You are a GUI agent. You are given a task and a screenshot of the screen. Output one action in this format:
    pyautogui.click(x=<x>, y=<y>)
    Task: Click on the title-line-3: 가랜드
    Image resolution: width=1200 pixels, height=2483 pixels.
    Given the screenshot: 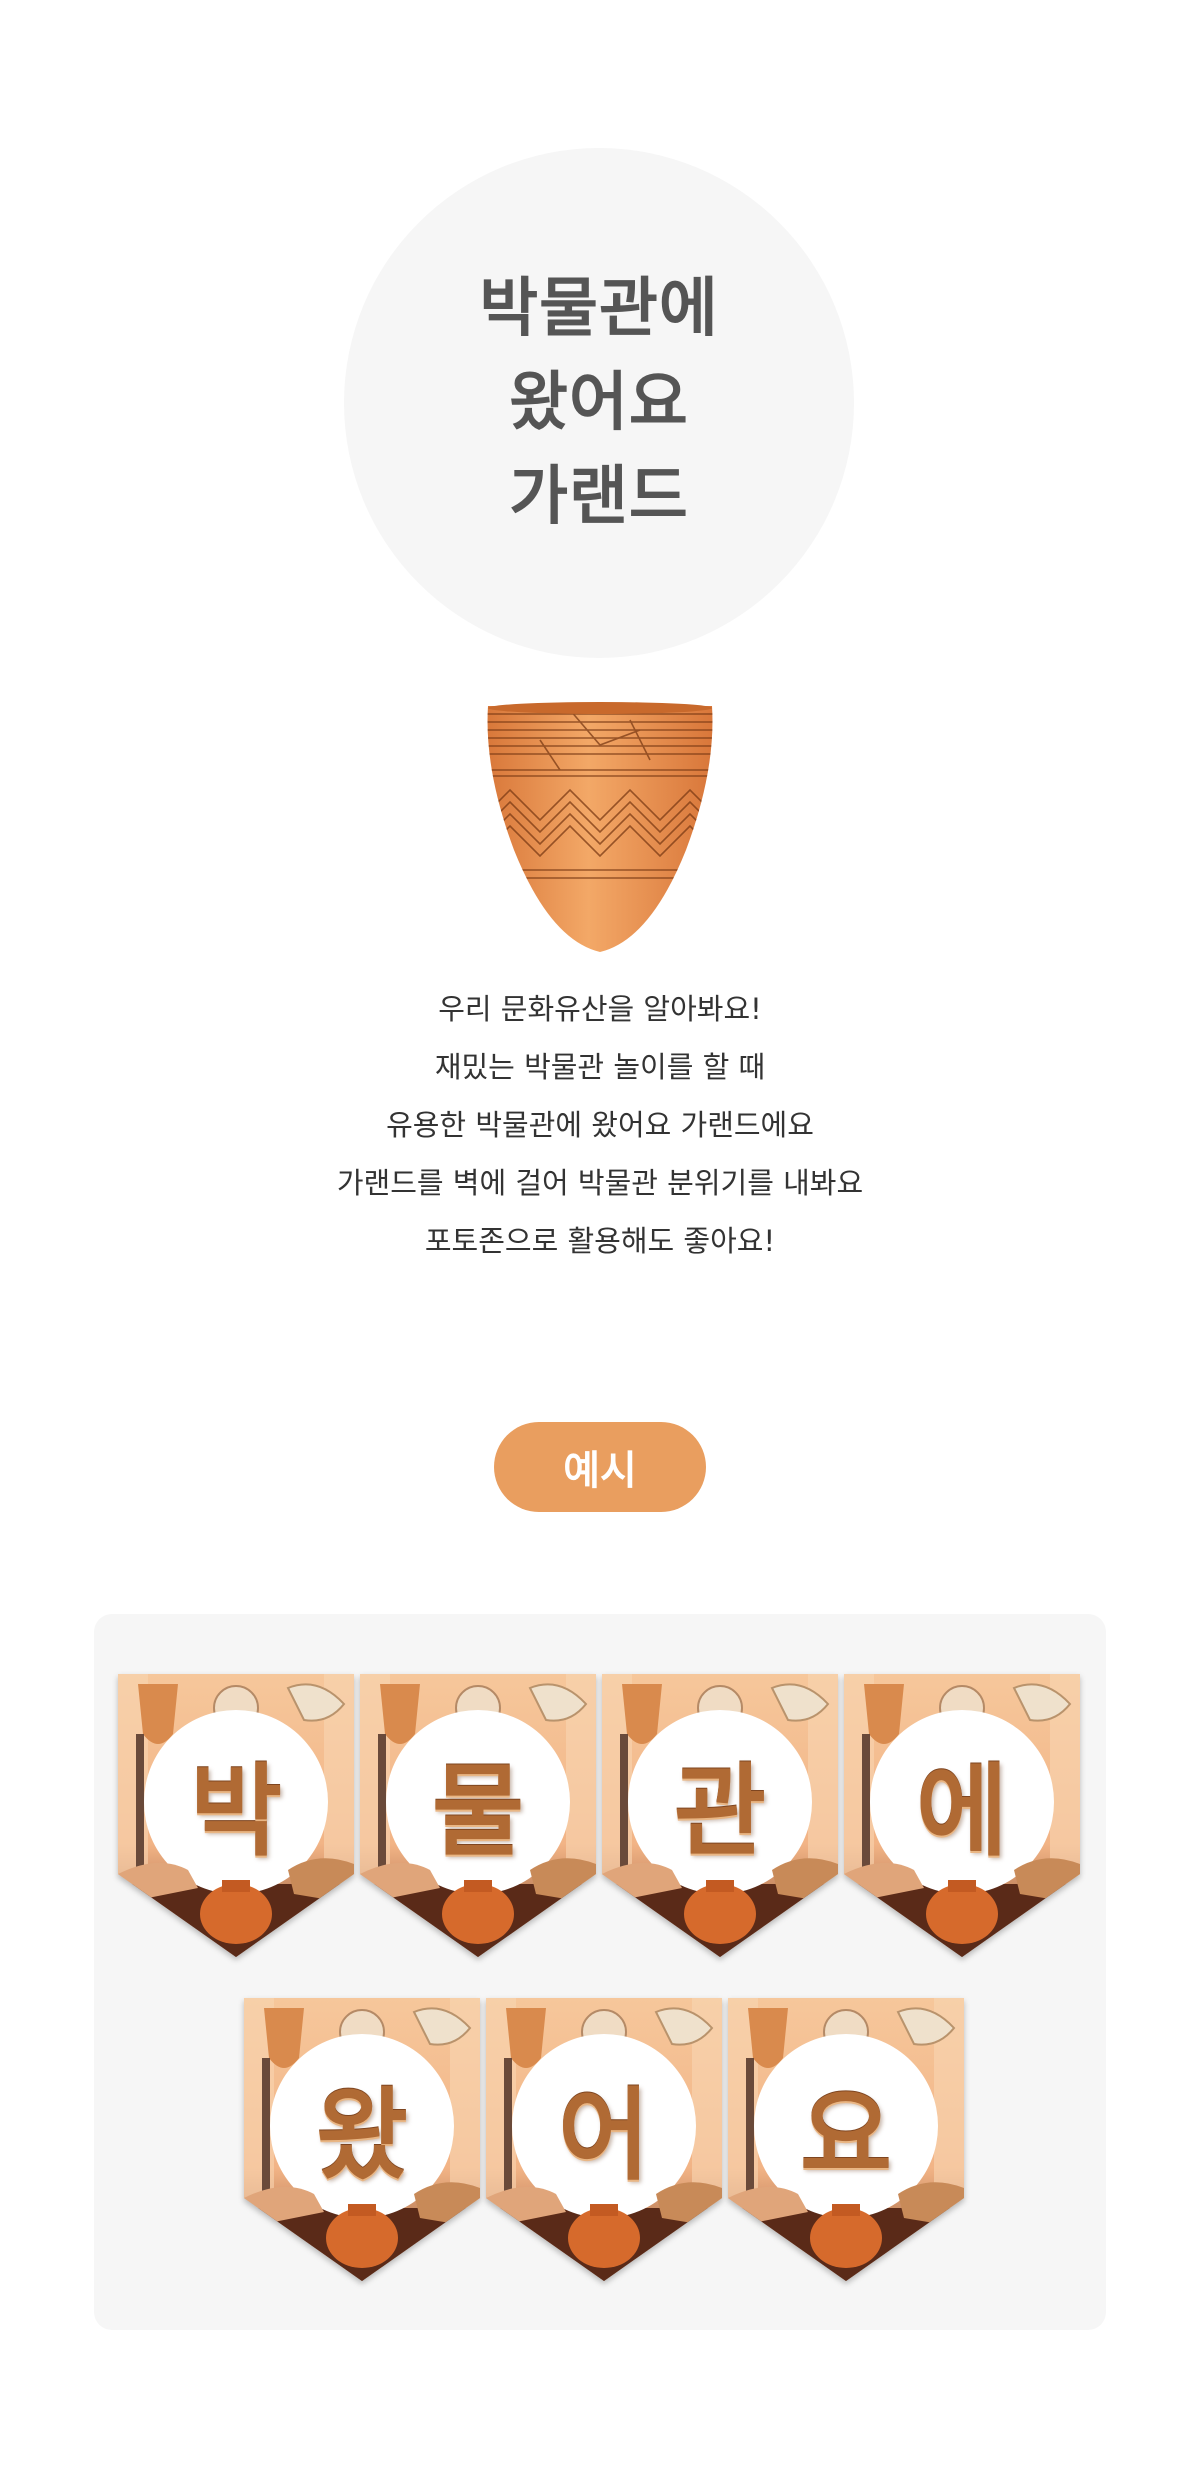 What is the action you would take?
    pyautogui.click(x=599, y=497)
    